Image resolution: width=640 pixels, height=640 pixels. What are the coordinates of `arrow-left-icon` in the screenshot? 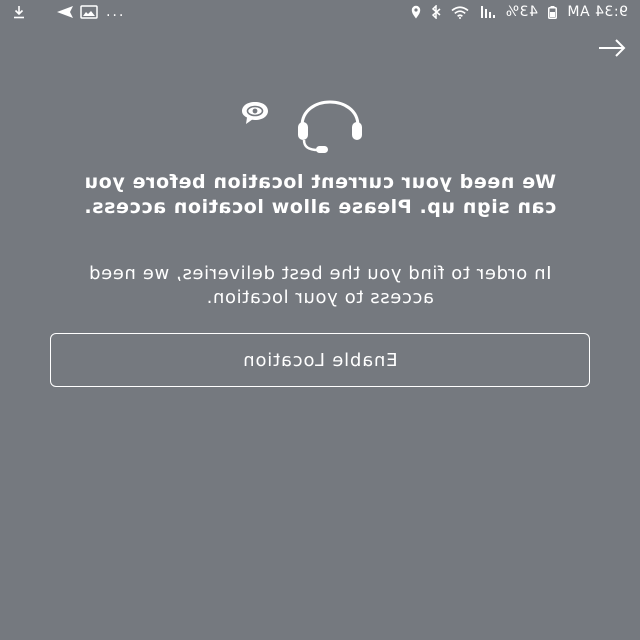 It's located at (612, 48).